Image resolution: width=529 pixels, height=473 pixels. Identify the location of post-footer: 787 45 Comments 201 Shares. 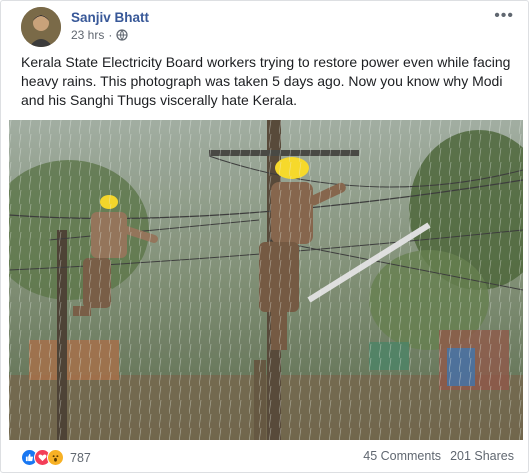
(264, 459).